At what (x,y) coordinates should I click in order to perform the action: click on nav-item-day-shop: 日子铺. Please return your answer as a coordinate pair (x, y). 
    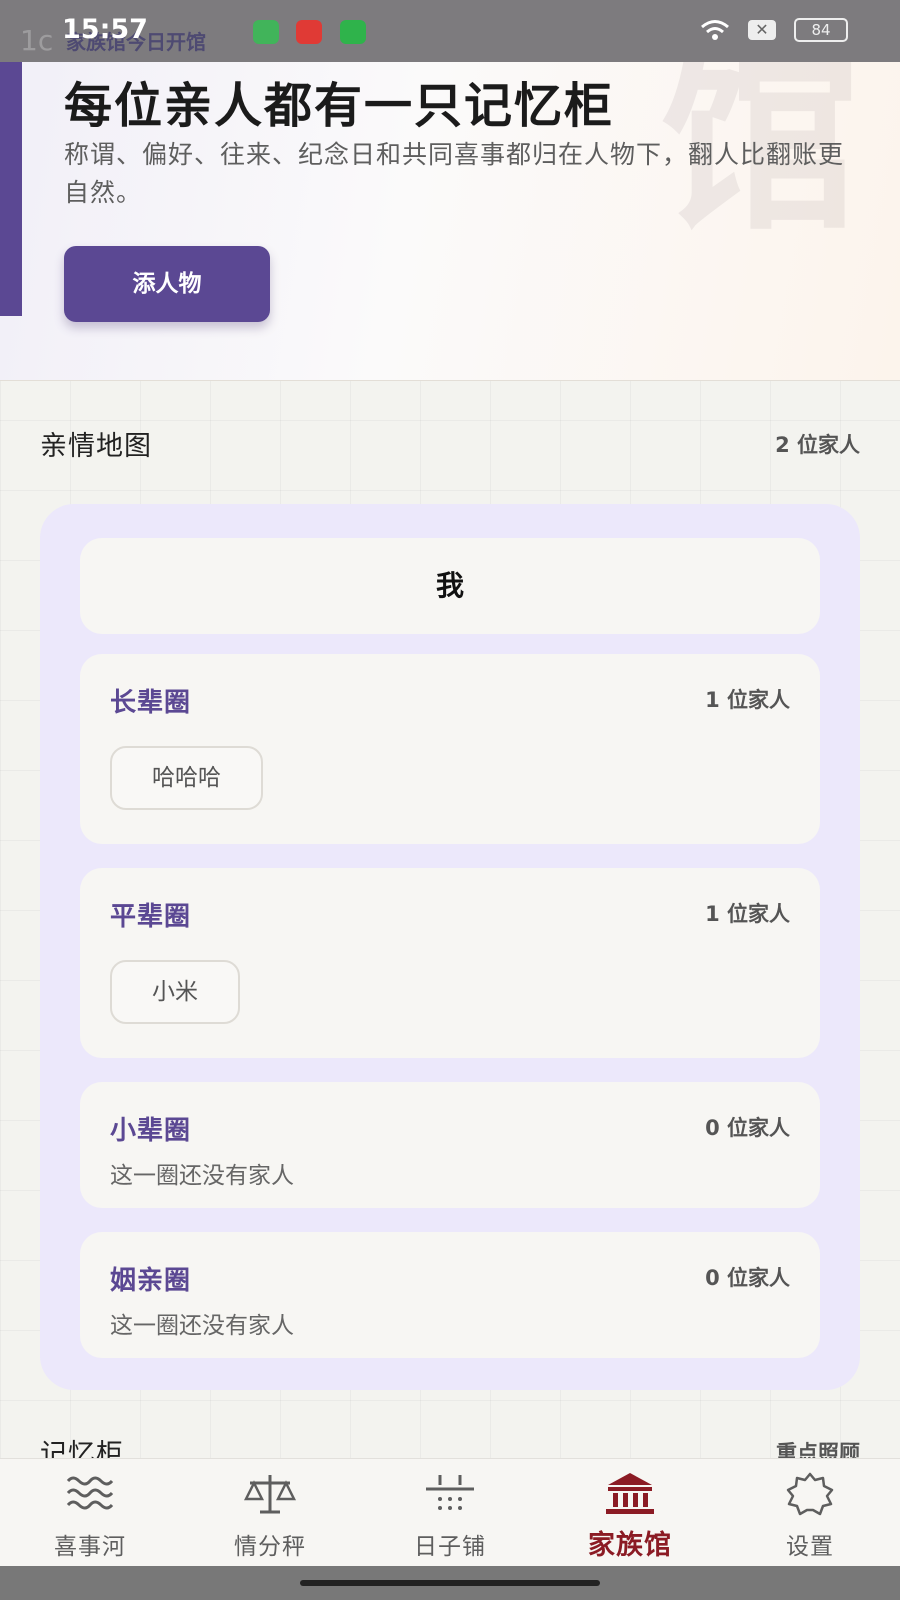
    Looking at the image, I should click on (450, 1513).